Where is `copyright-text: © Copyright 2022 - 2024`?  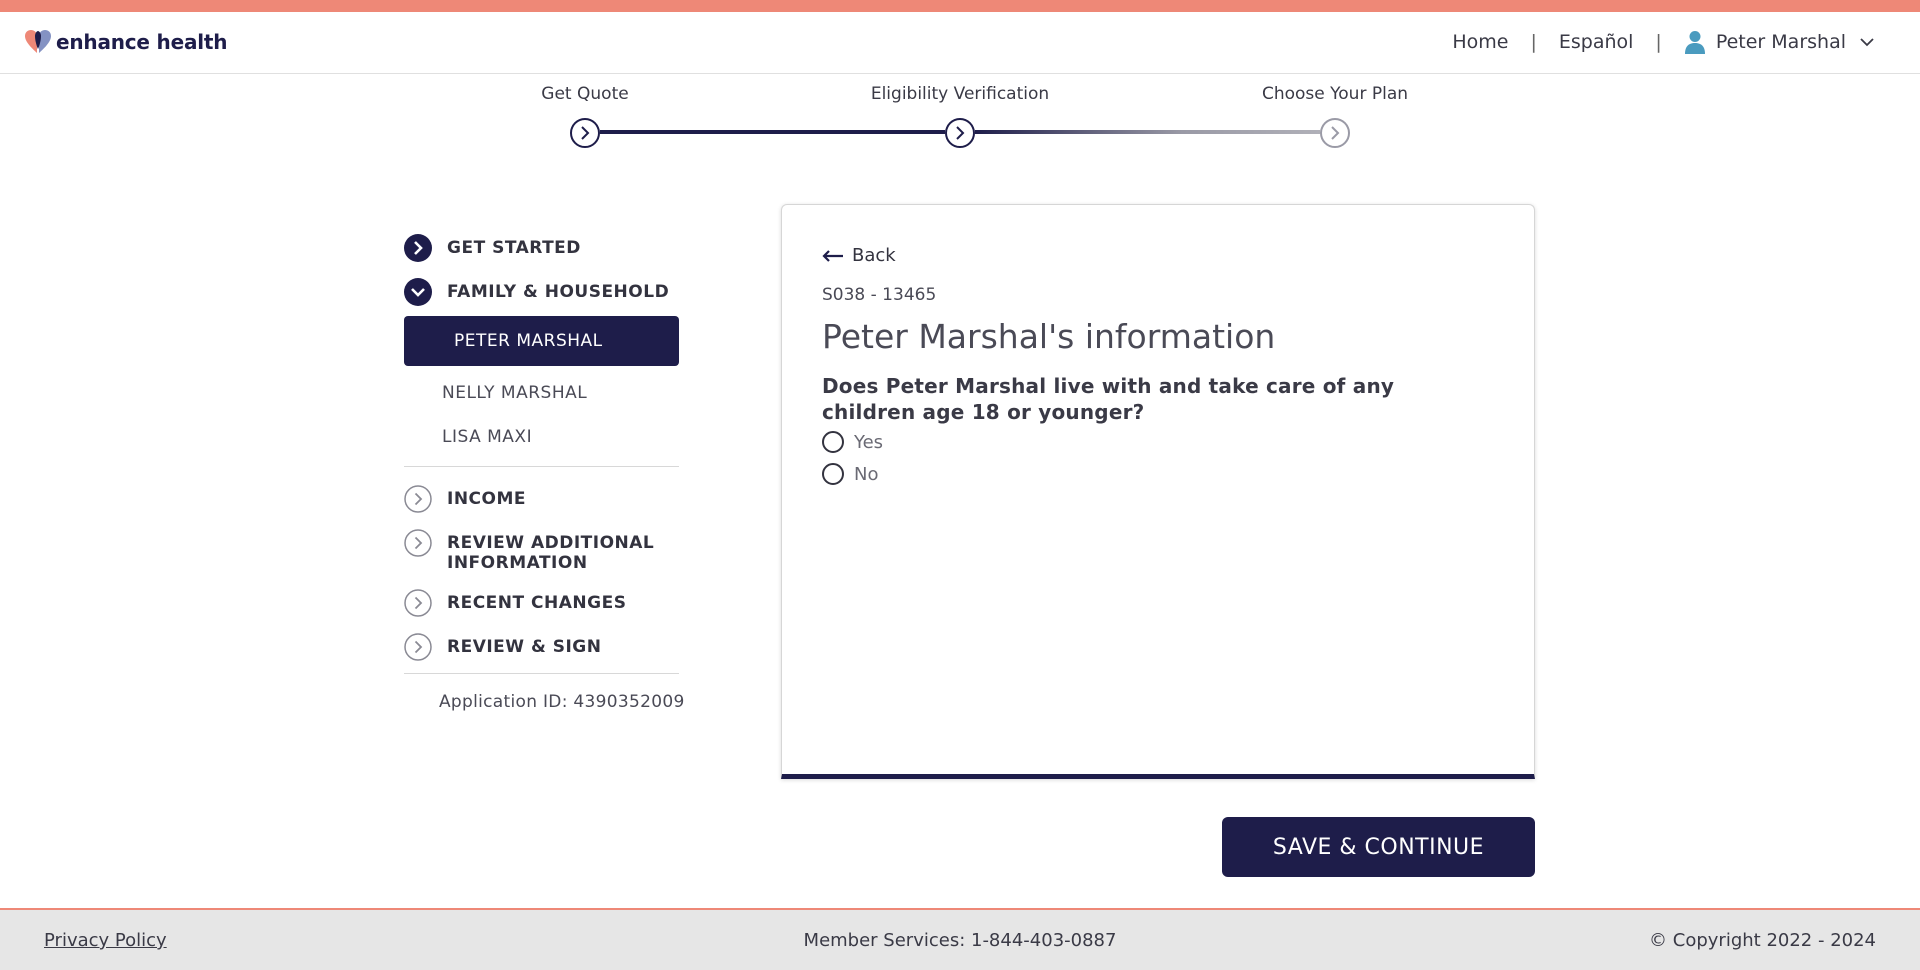 copyright-text: © Copyright 2022 - 2024 is located at coordinates (1762, 940).